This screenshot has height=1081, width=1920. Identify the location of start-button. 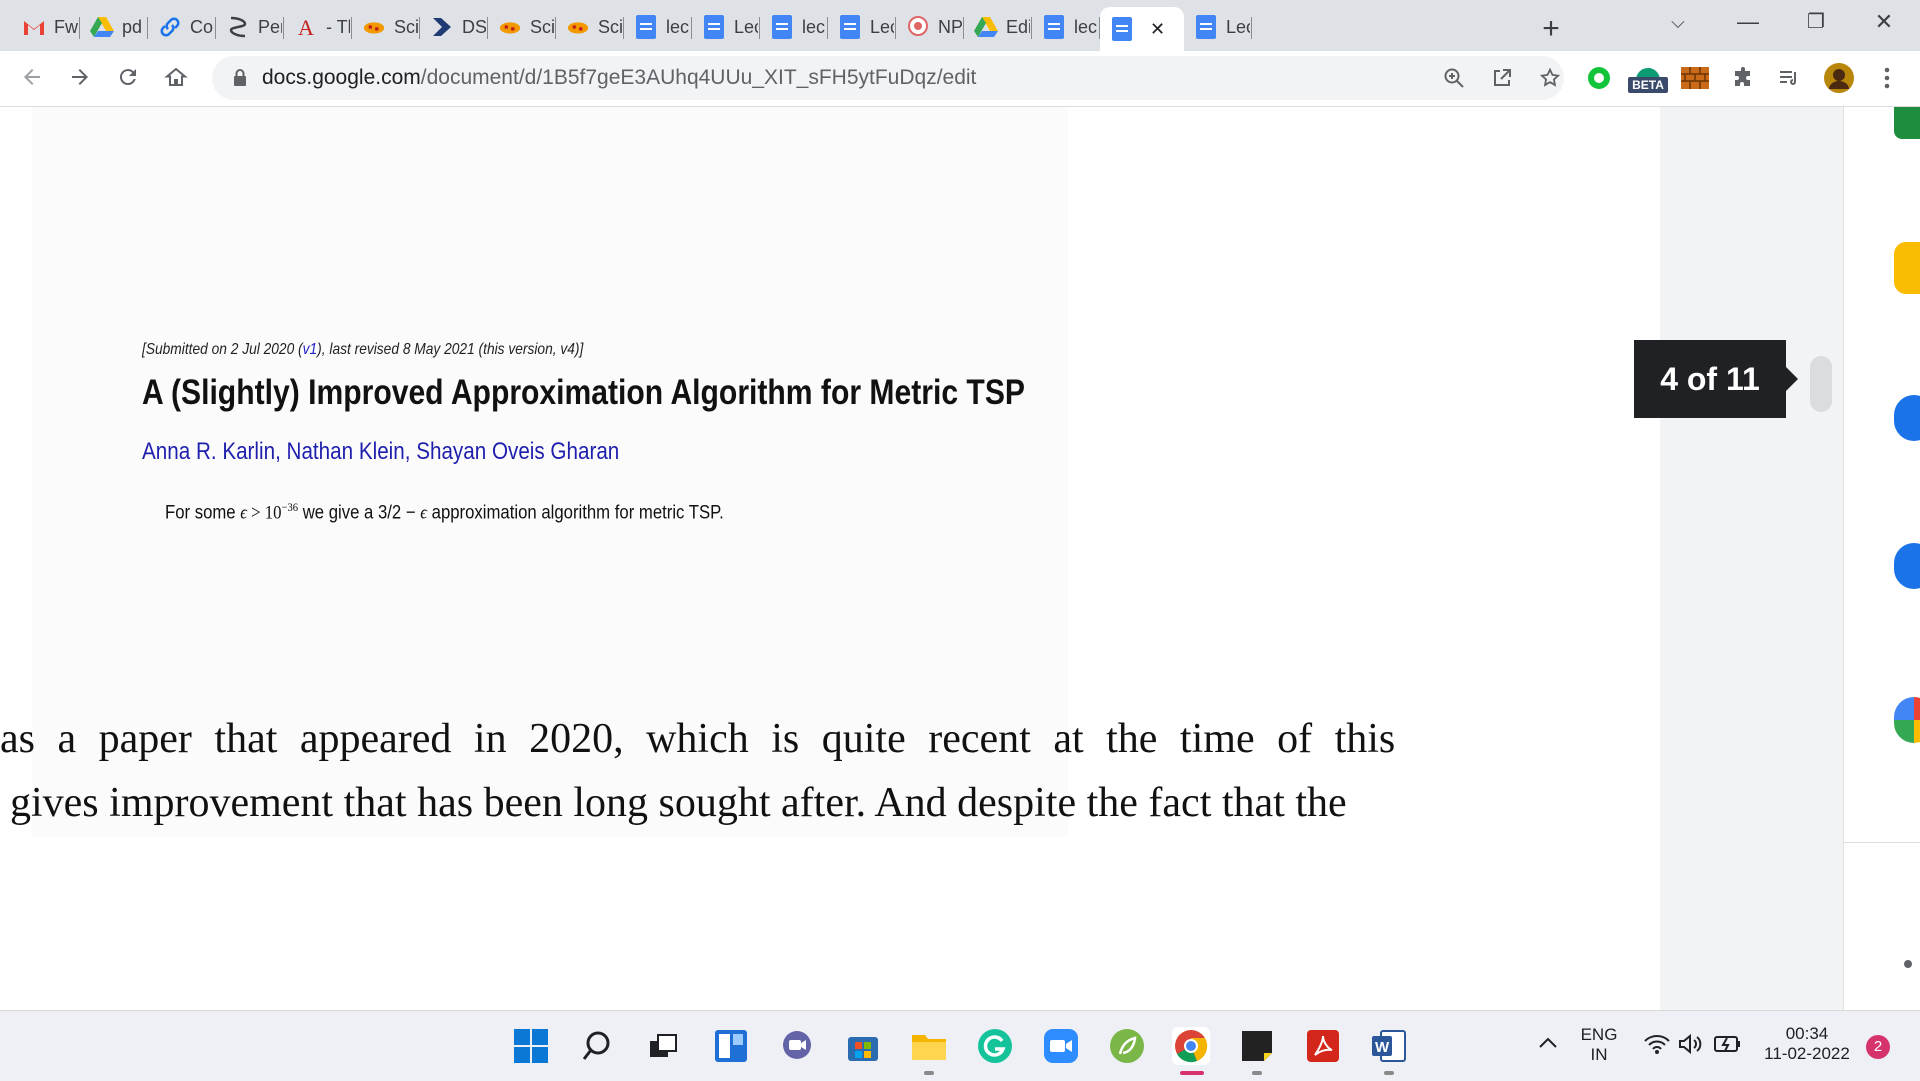
(531, 1046).